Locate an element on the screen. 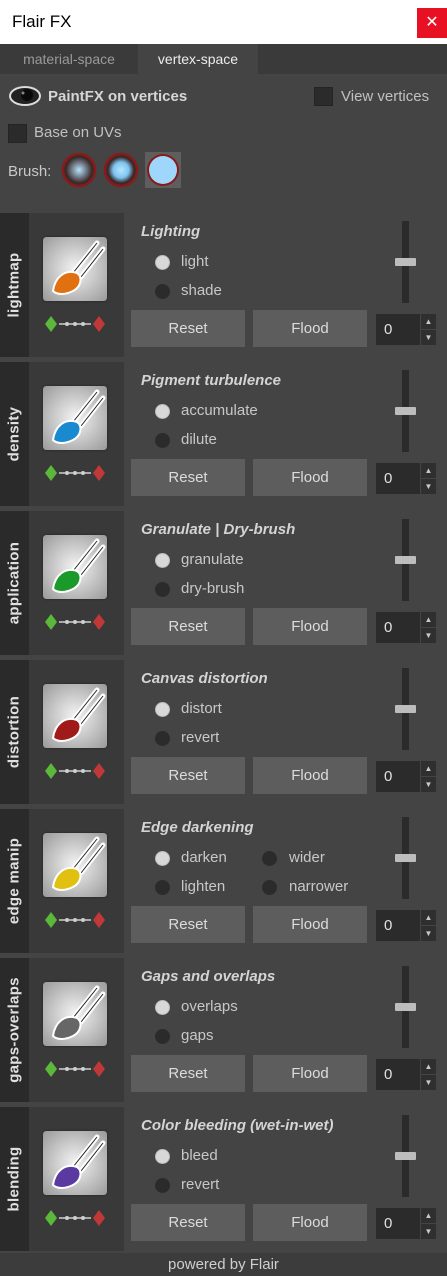 The width and height of the screenshot is (447, 1276). section-tab: distortion is located at coordinates (14, 732).